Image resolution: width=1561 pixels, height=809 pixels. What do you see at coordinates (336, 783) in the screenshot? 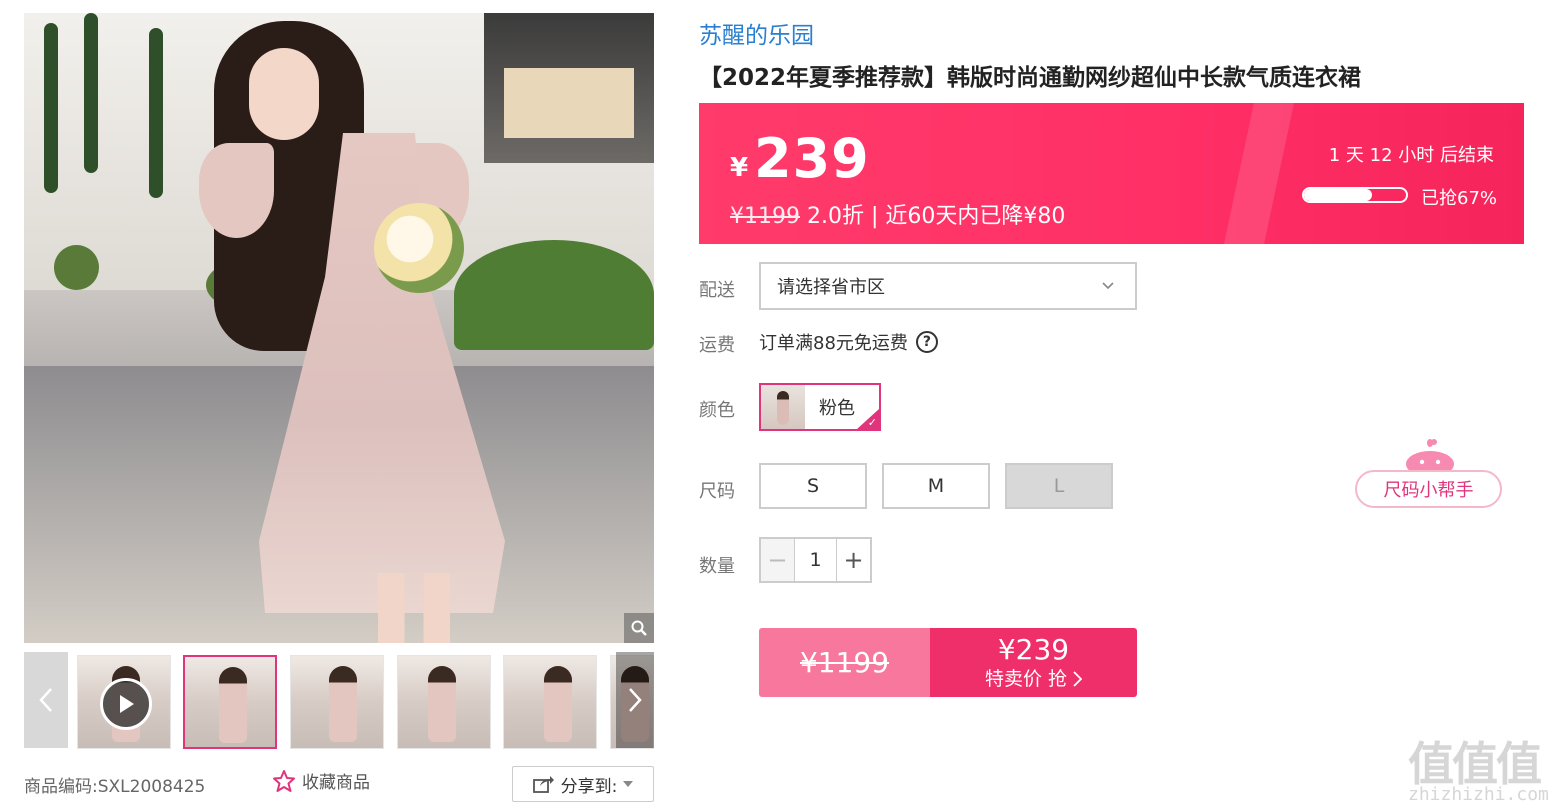
I see `favorite-label: 收藏商品` at bounding box center [336, 783].